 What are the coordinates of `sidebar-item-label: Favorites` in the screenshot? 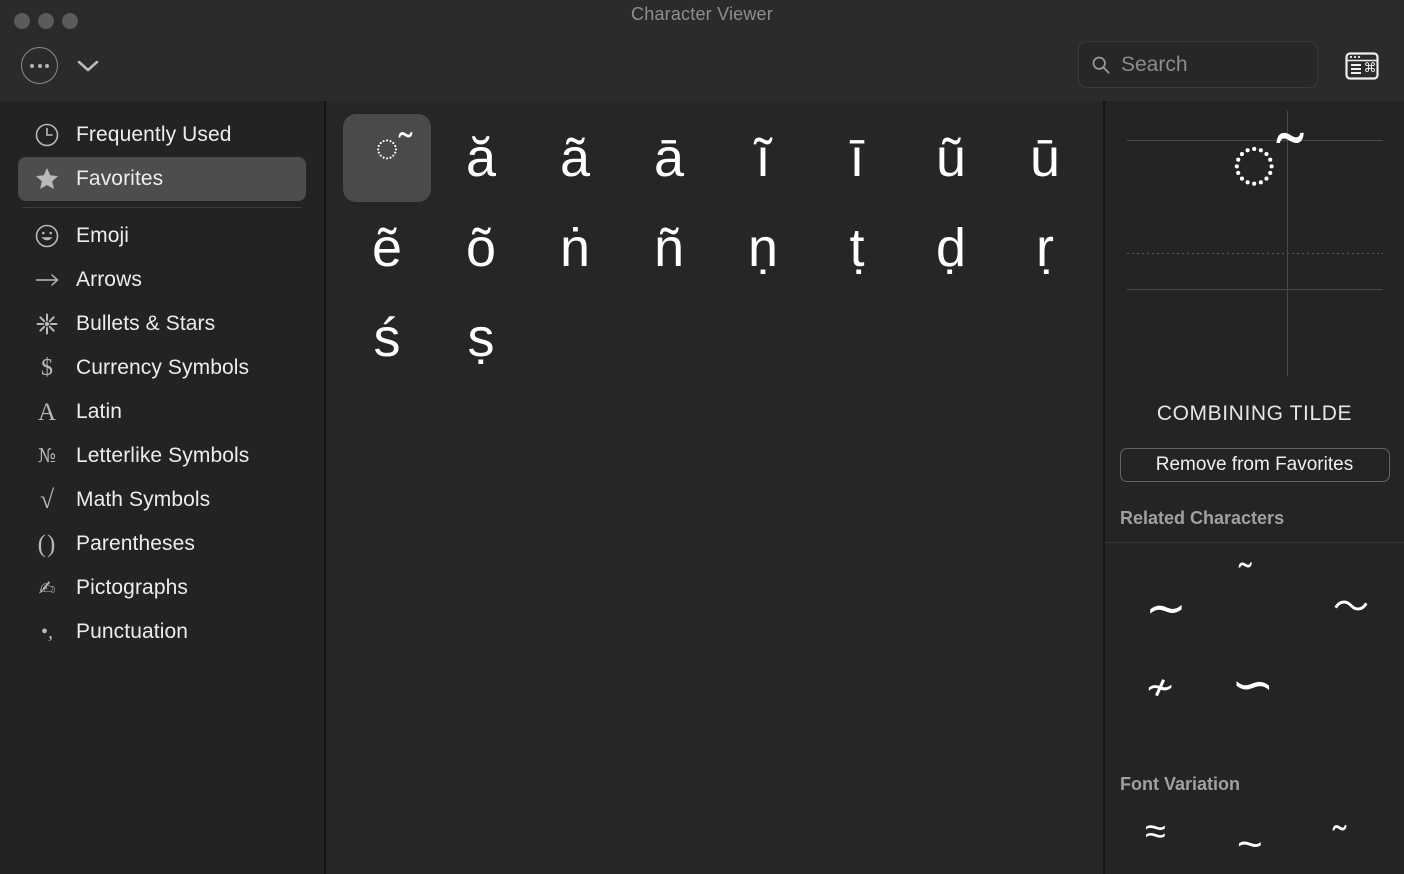 It's located at (120, 178).